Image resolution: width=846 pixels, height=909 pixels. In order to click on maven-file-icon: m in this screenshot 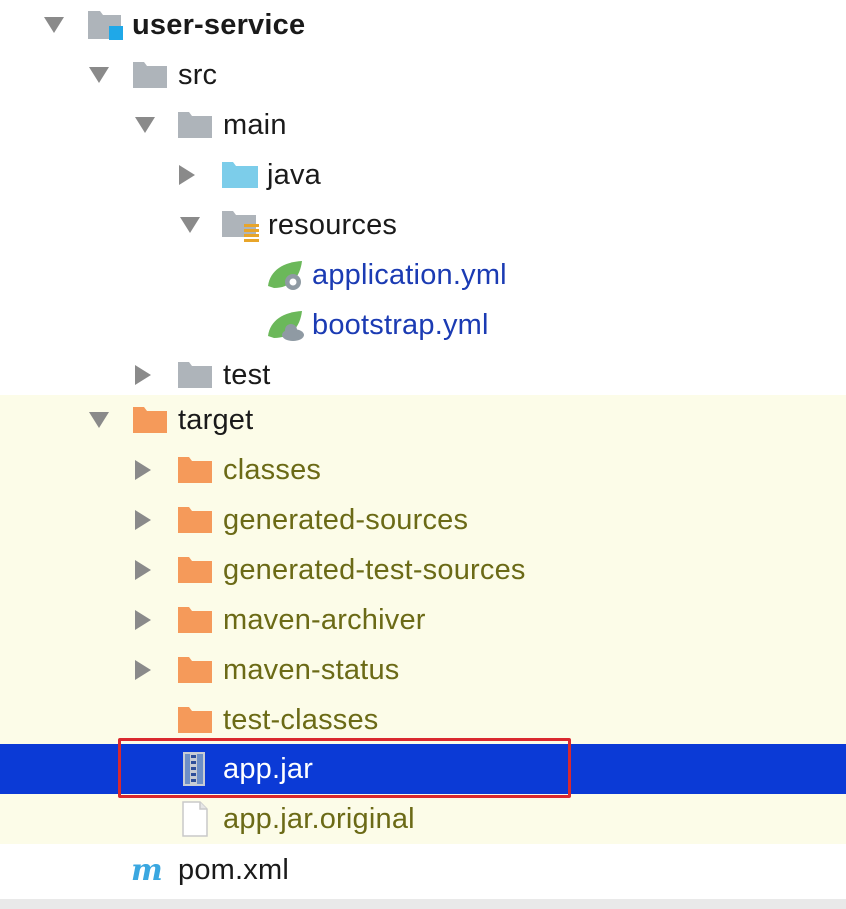, I will do `click(150, 870)`.